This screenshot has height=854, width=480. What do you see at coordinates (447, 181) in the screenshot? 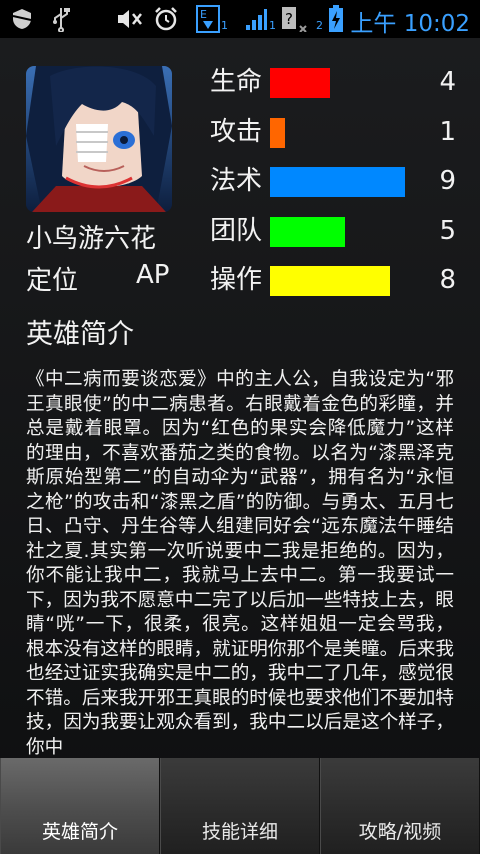
I see `stat-value: 9` at bounding box center [447, 181].